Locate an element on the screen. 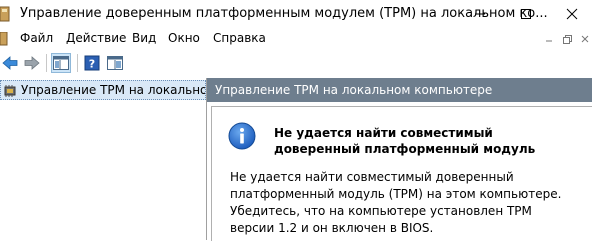 This screenshot has width=592, height=241. minimize-button is located at coordinates (480, 14).